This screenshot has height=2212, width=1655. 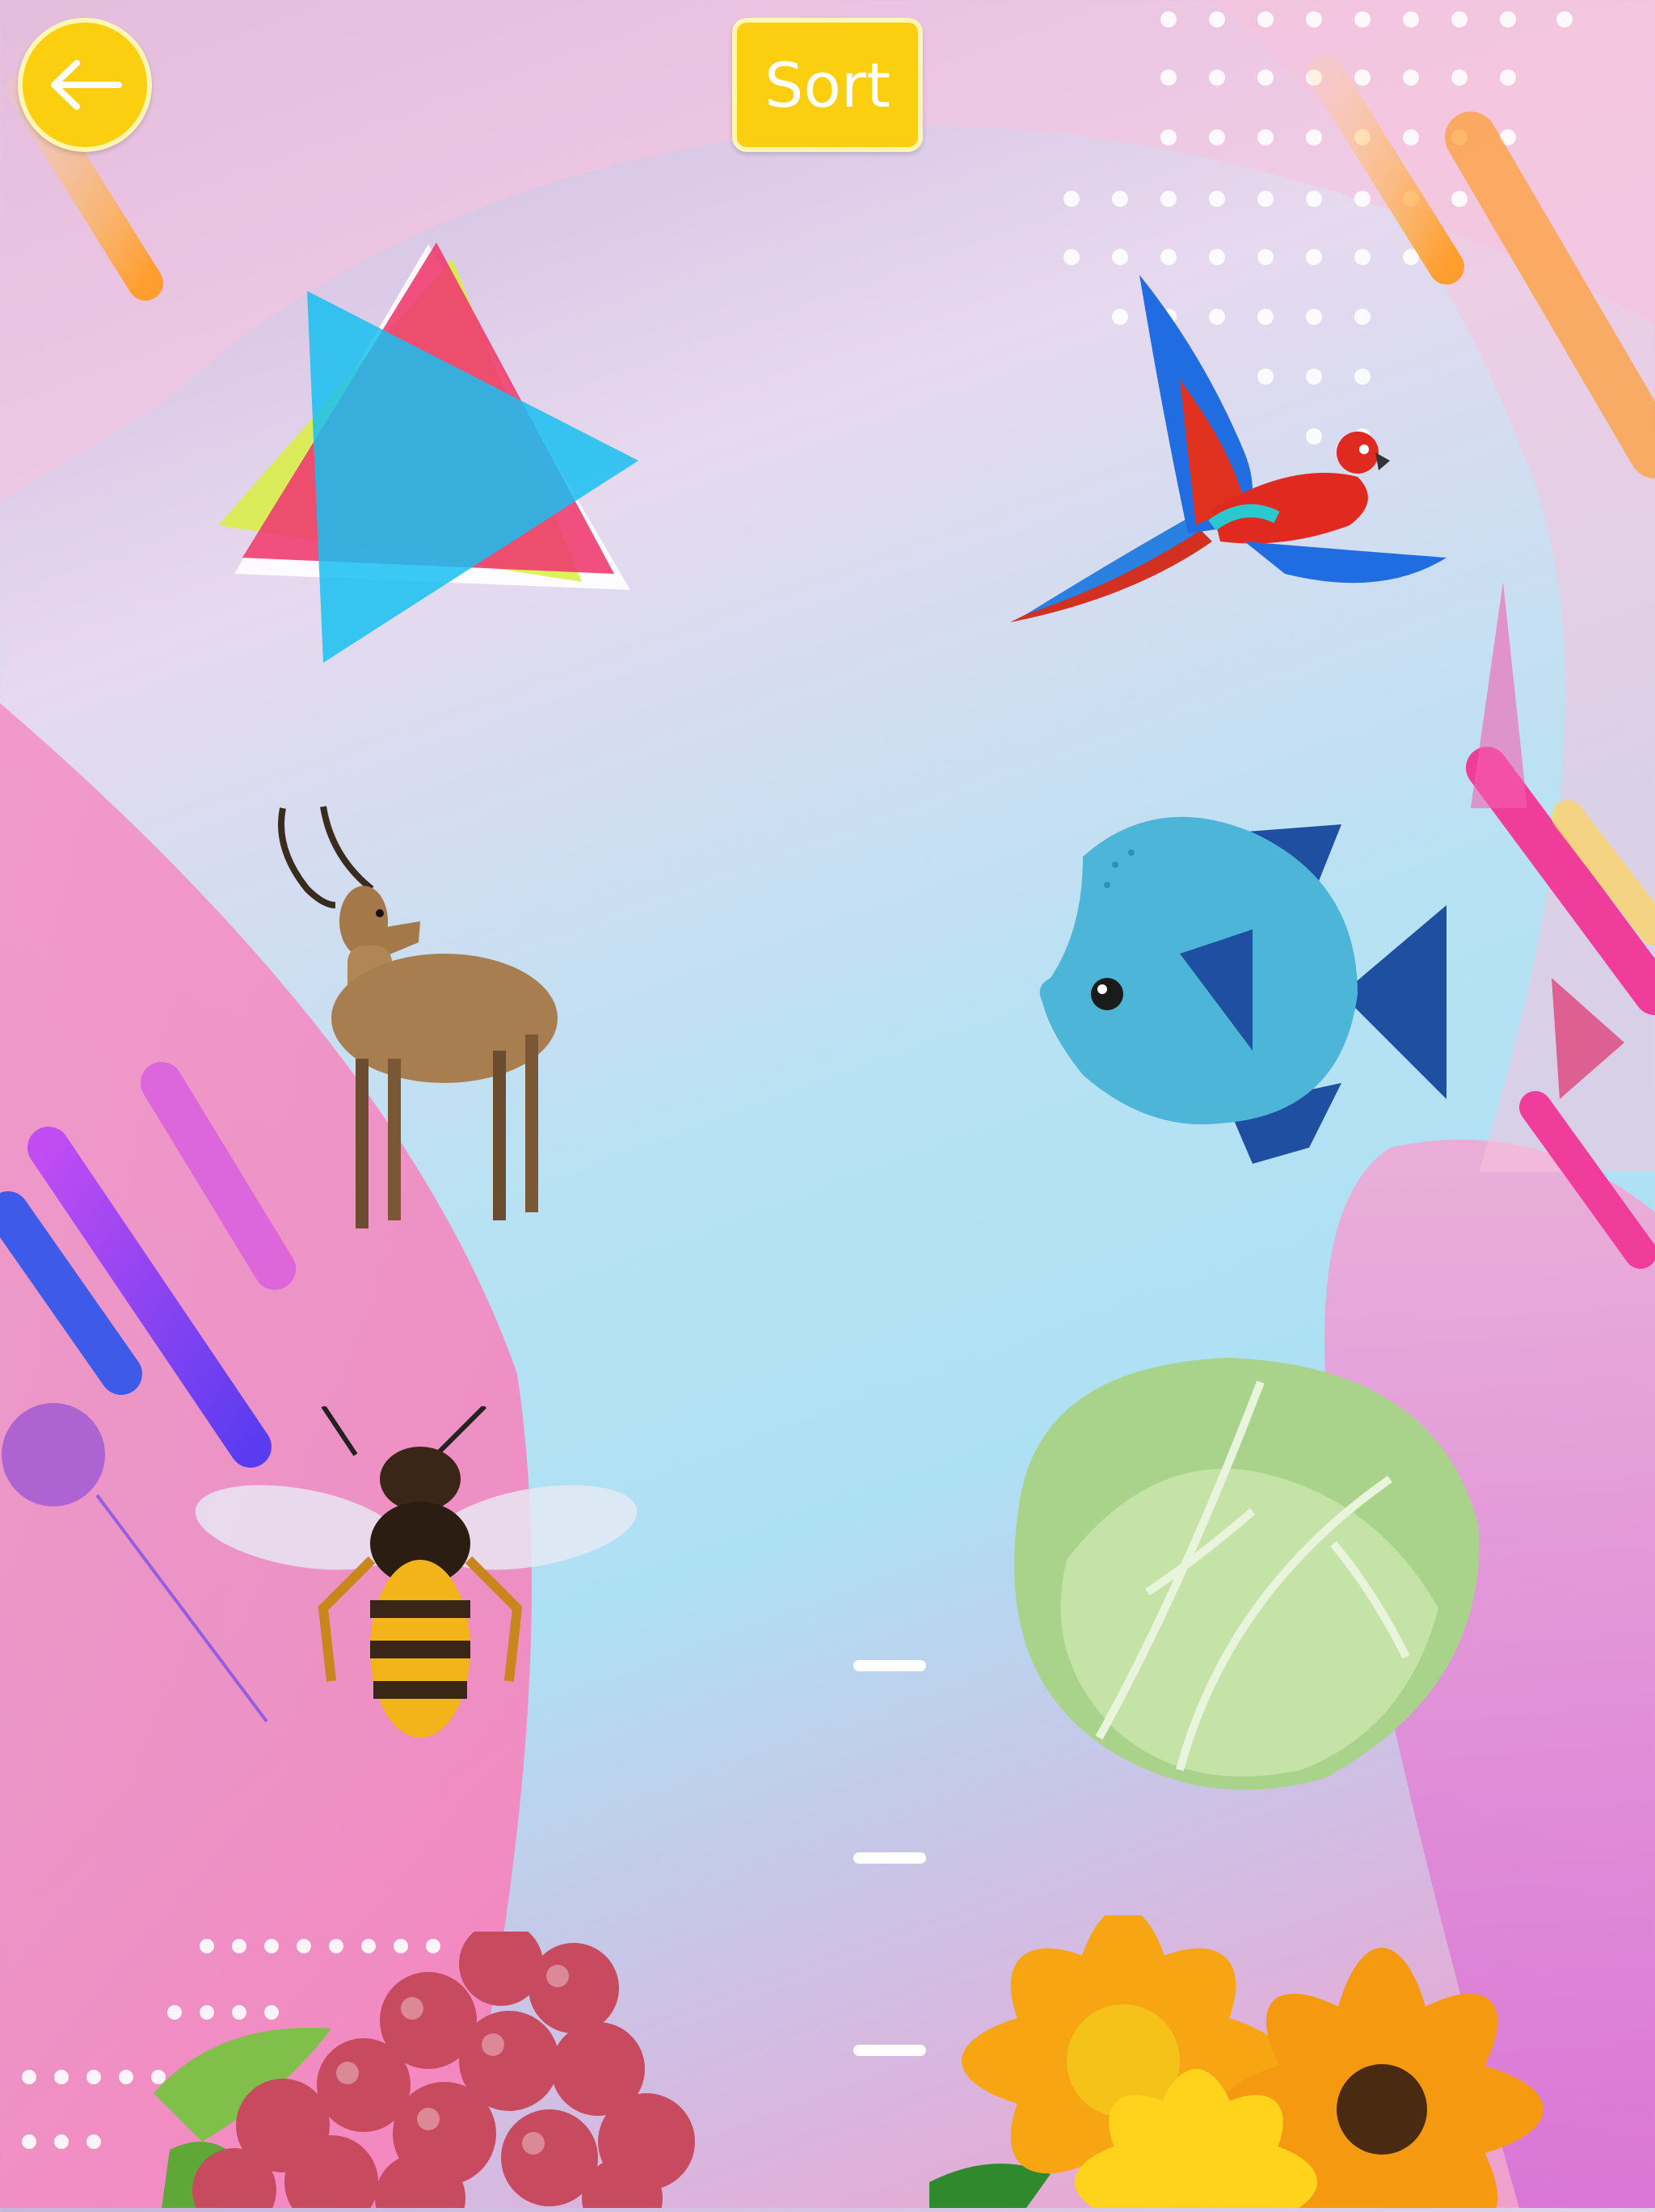 What do you see at coordinates (418, 1017) in the screenshot?
I see `antelope-icon` at bounding box center [418, 1017].